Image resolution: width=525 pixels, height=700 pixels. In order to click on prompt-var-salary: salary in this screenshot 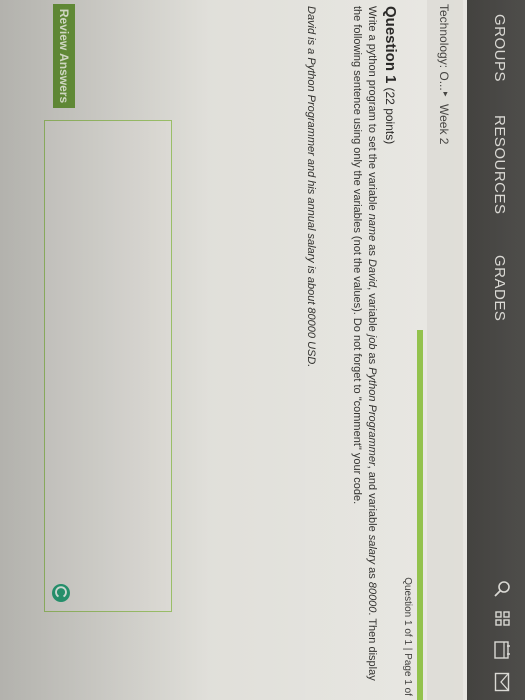, I will do `click(372, 549)`.